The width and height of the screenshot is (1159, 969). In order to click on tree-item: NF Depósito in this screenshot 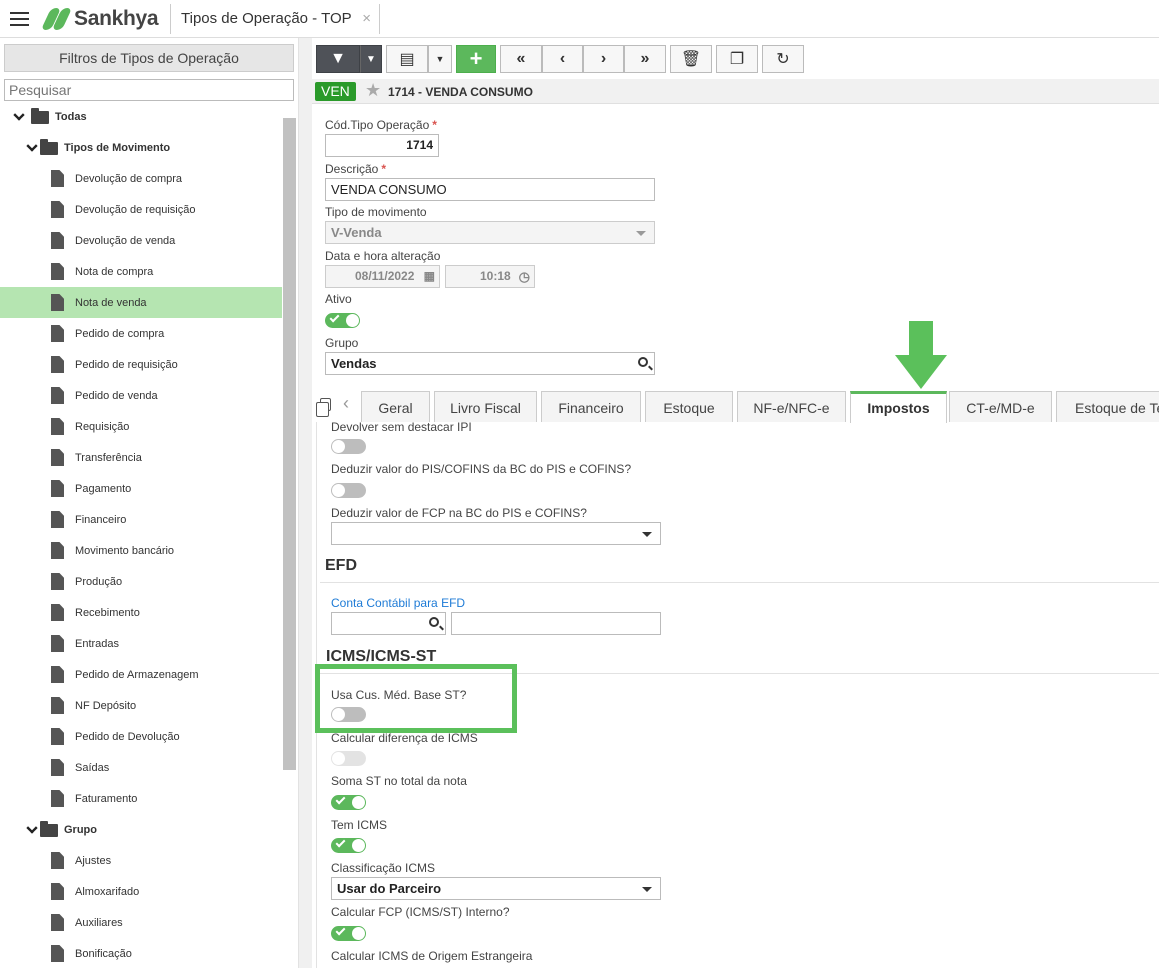, I will do `click(141, 705)`.